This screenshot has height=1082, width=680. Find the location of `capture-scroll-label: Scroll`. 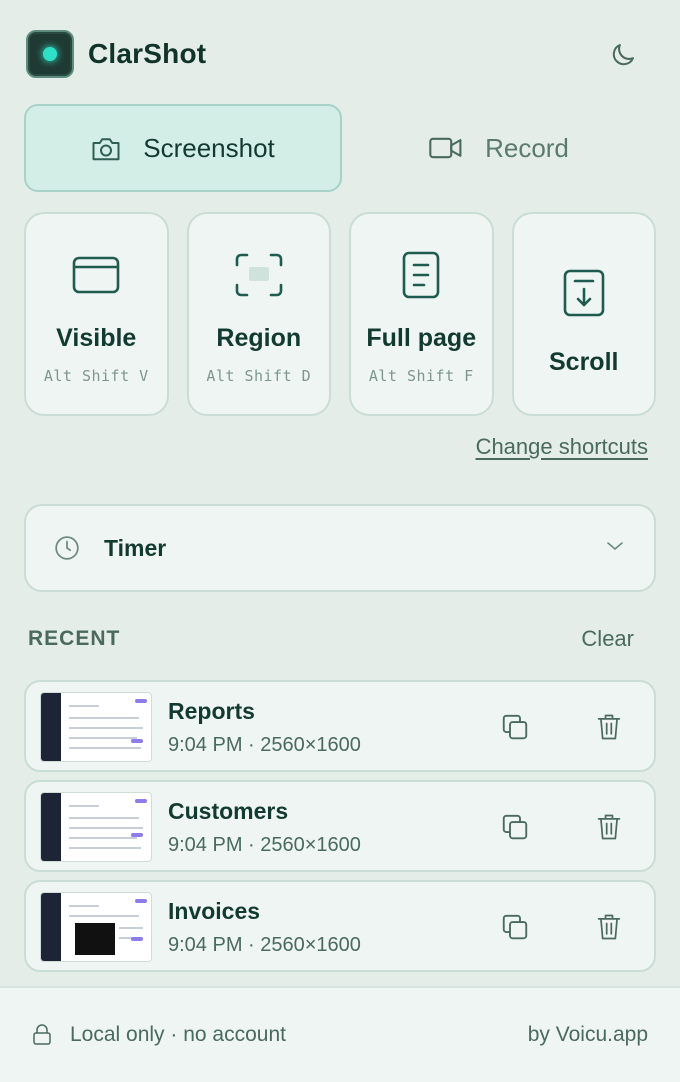

capture-scroll-label: Scroll is located at coordinates (584, 362).